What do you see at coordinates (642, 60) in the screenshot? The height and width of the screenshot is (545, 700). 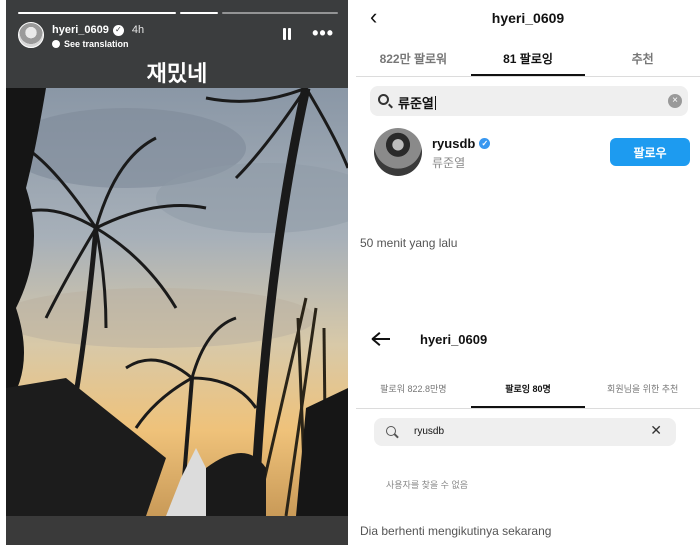 I see `tab-suggested: 추천` at bounding box center [642, 60].